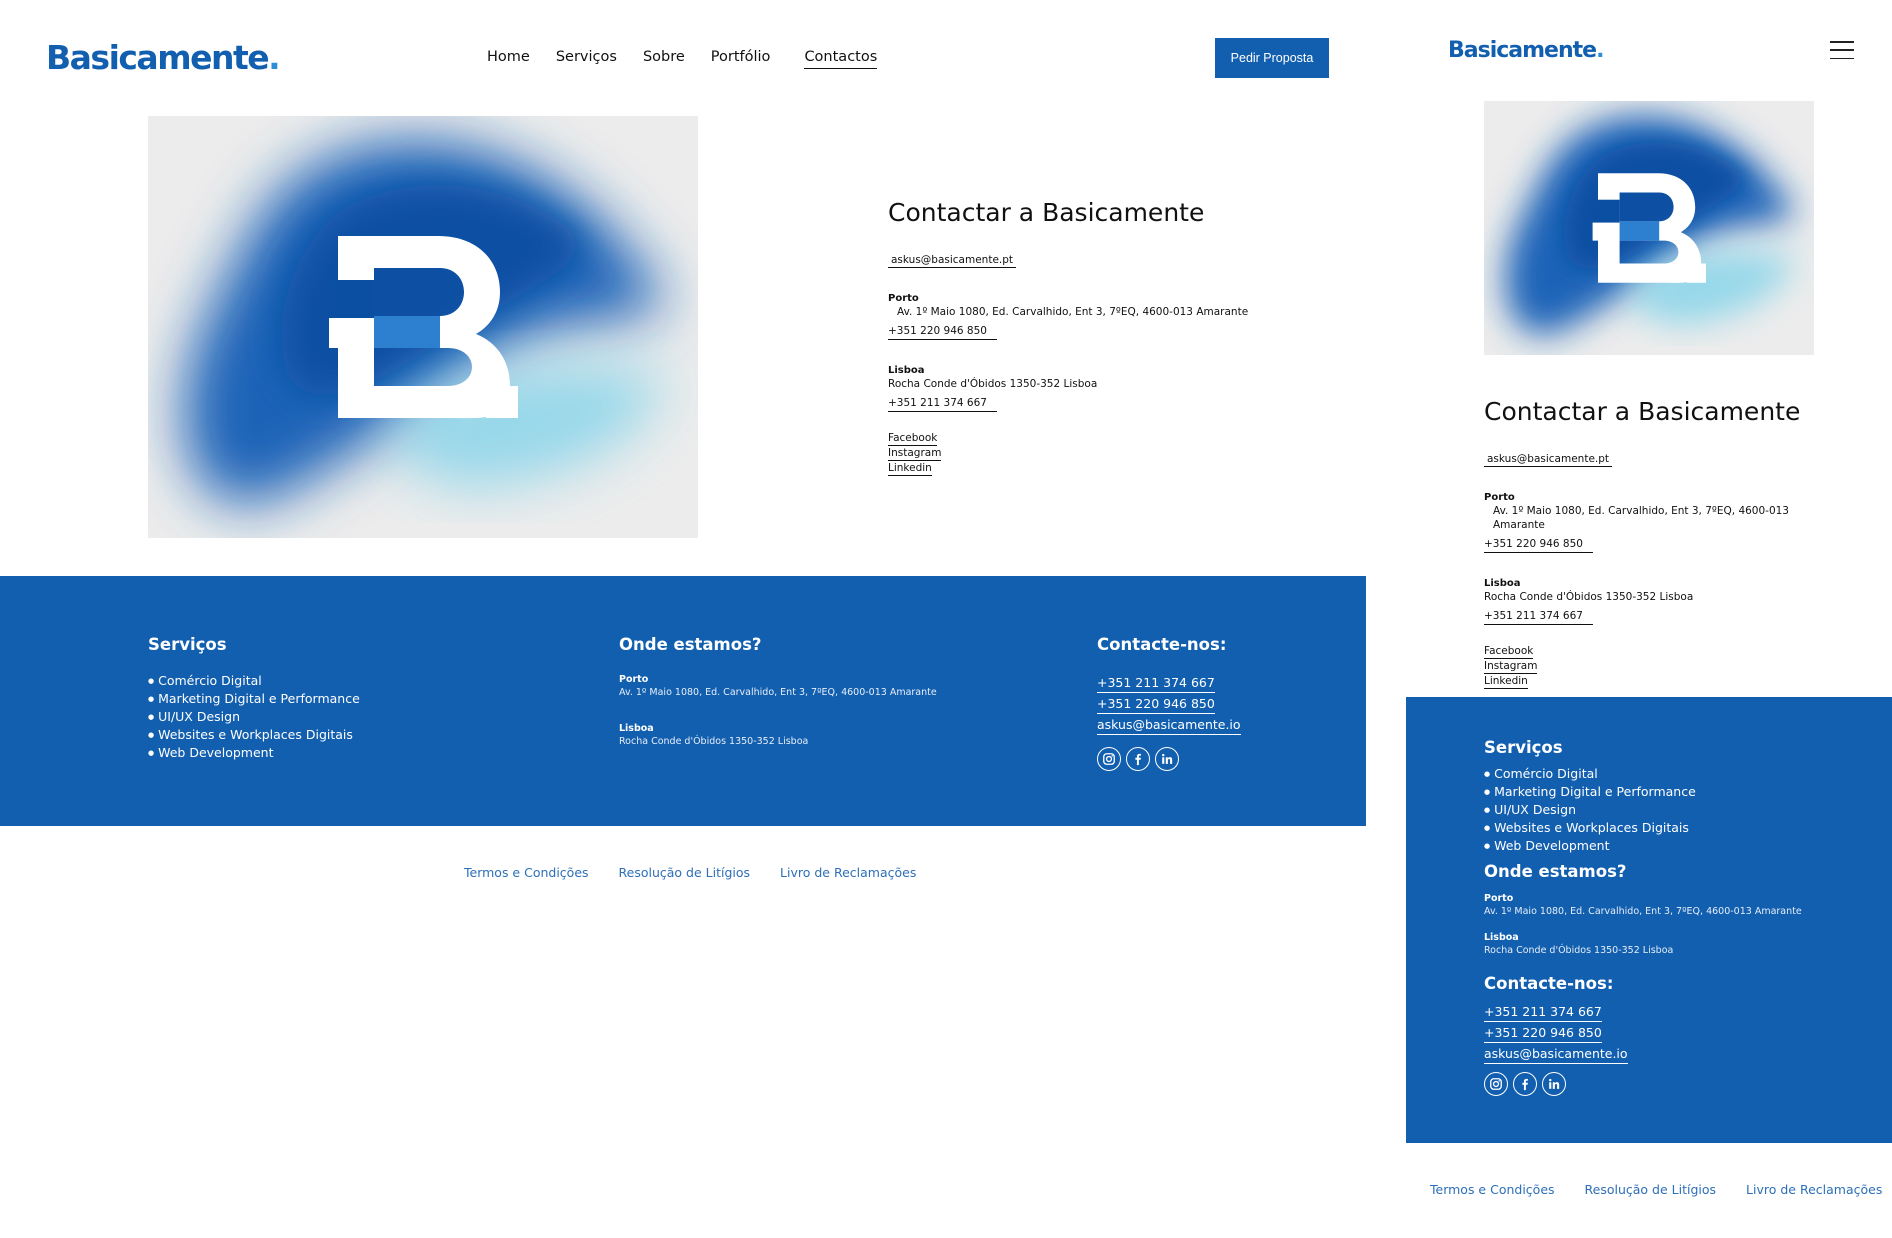 The image size is (1892, 1238). What do you see at coordinates (1502, 583) in the screenshot?
I see `mobile-lisboa-label: Lisboa` at bounding box center [1502, 583].